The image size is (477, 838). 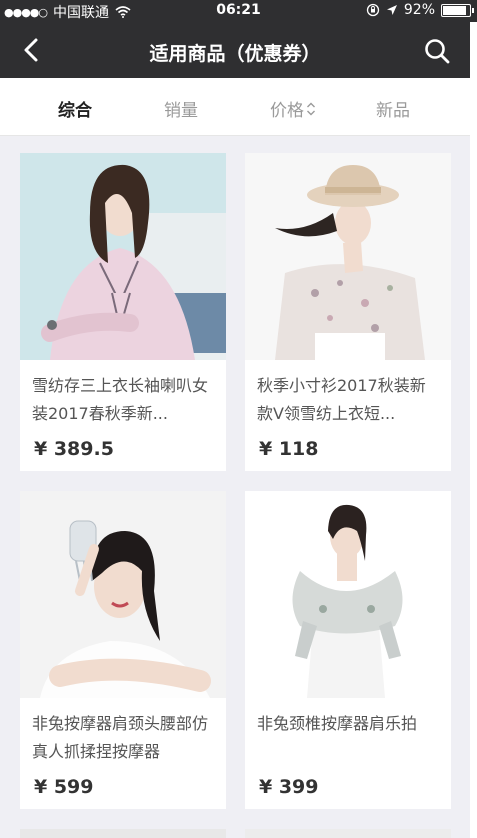 I want to click on tab-label: 价格, so click(x=287, y=111).